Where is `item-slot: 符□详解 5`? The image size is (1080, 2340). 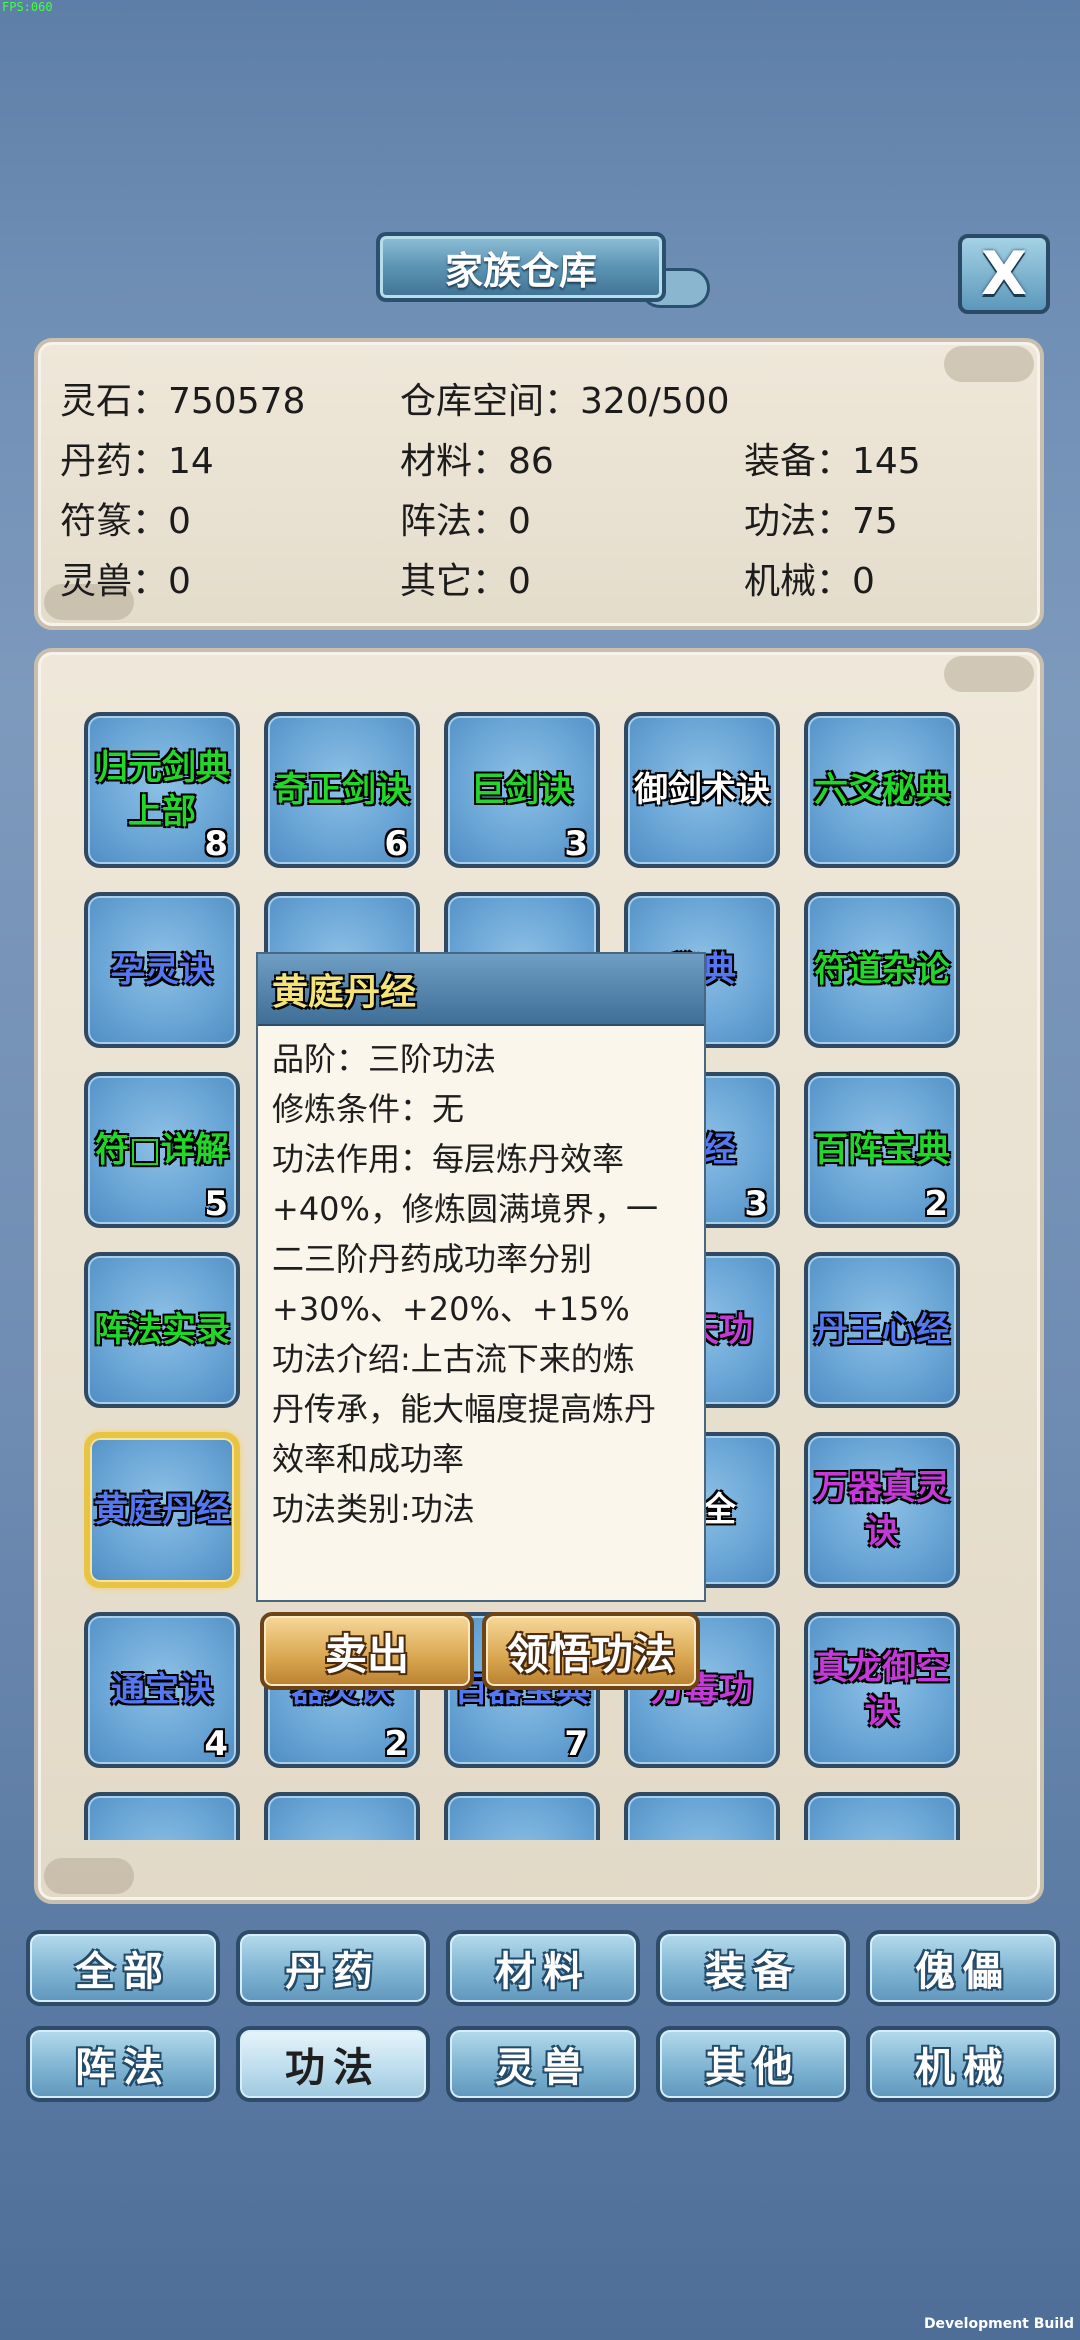
item-slot: 符□详解 5 is located at coordinates (162, 1150).